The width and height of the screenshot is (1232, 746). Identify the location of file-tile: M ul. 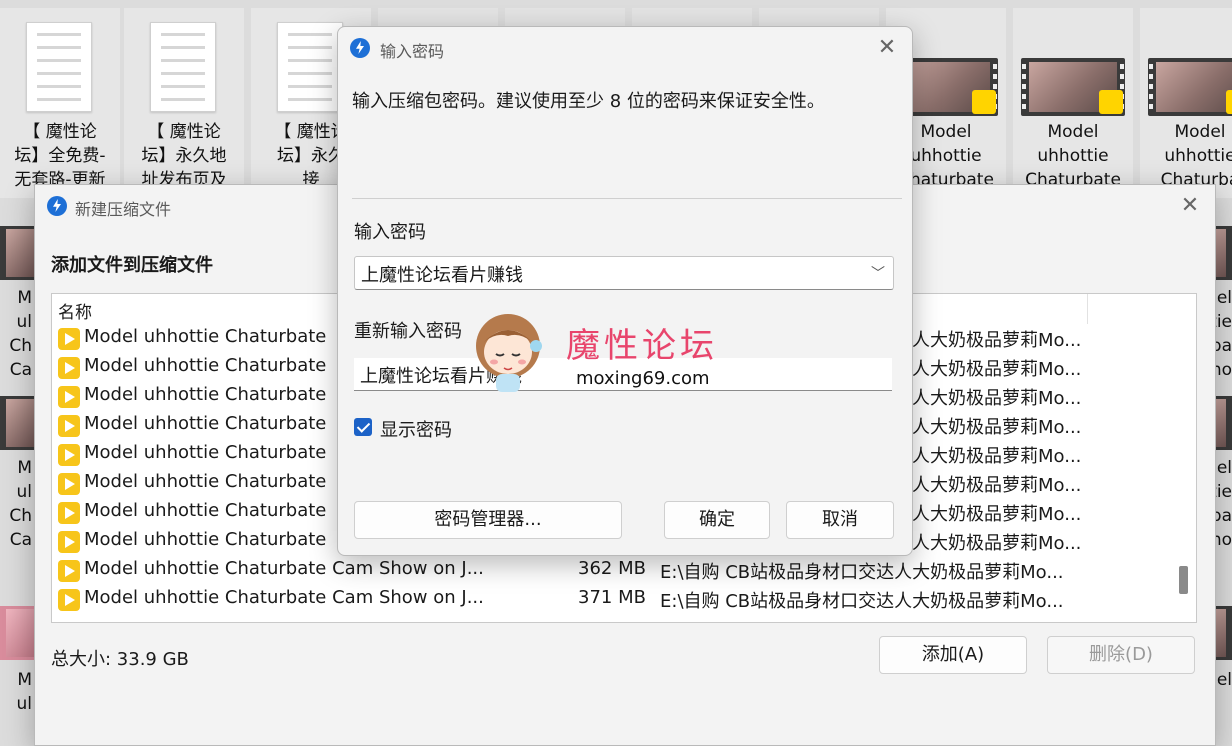
(17, 691).